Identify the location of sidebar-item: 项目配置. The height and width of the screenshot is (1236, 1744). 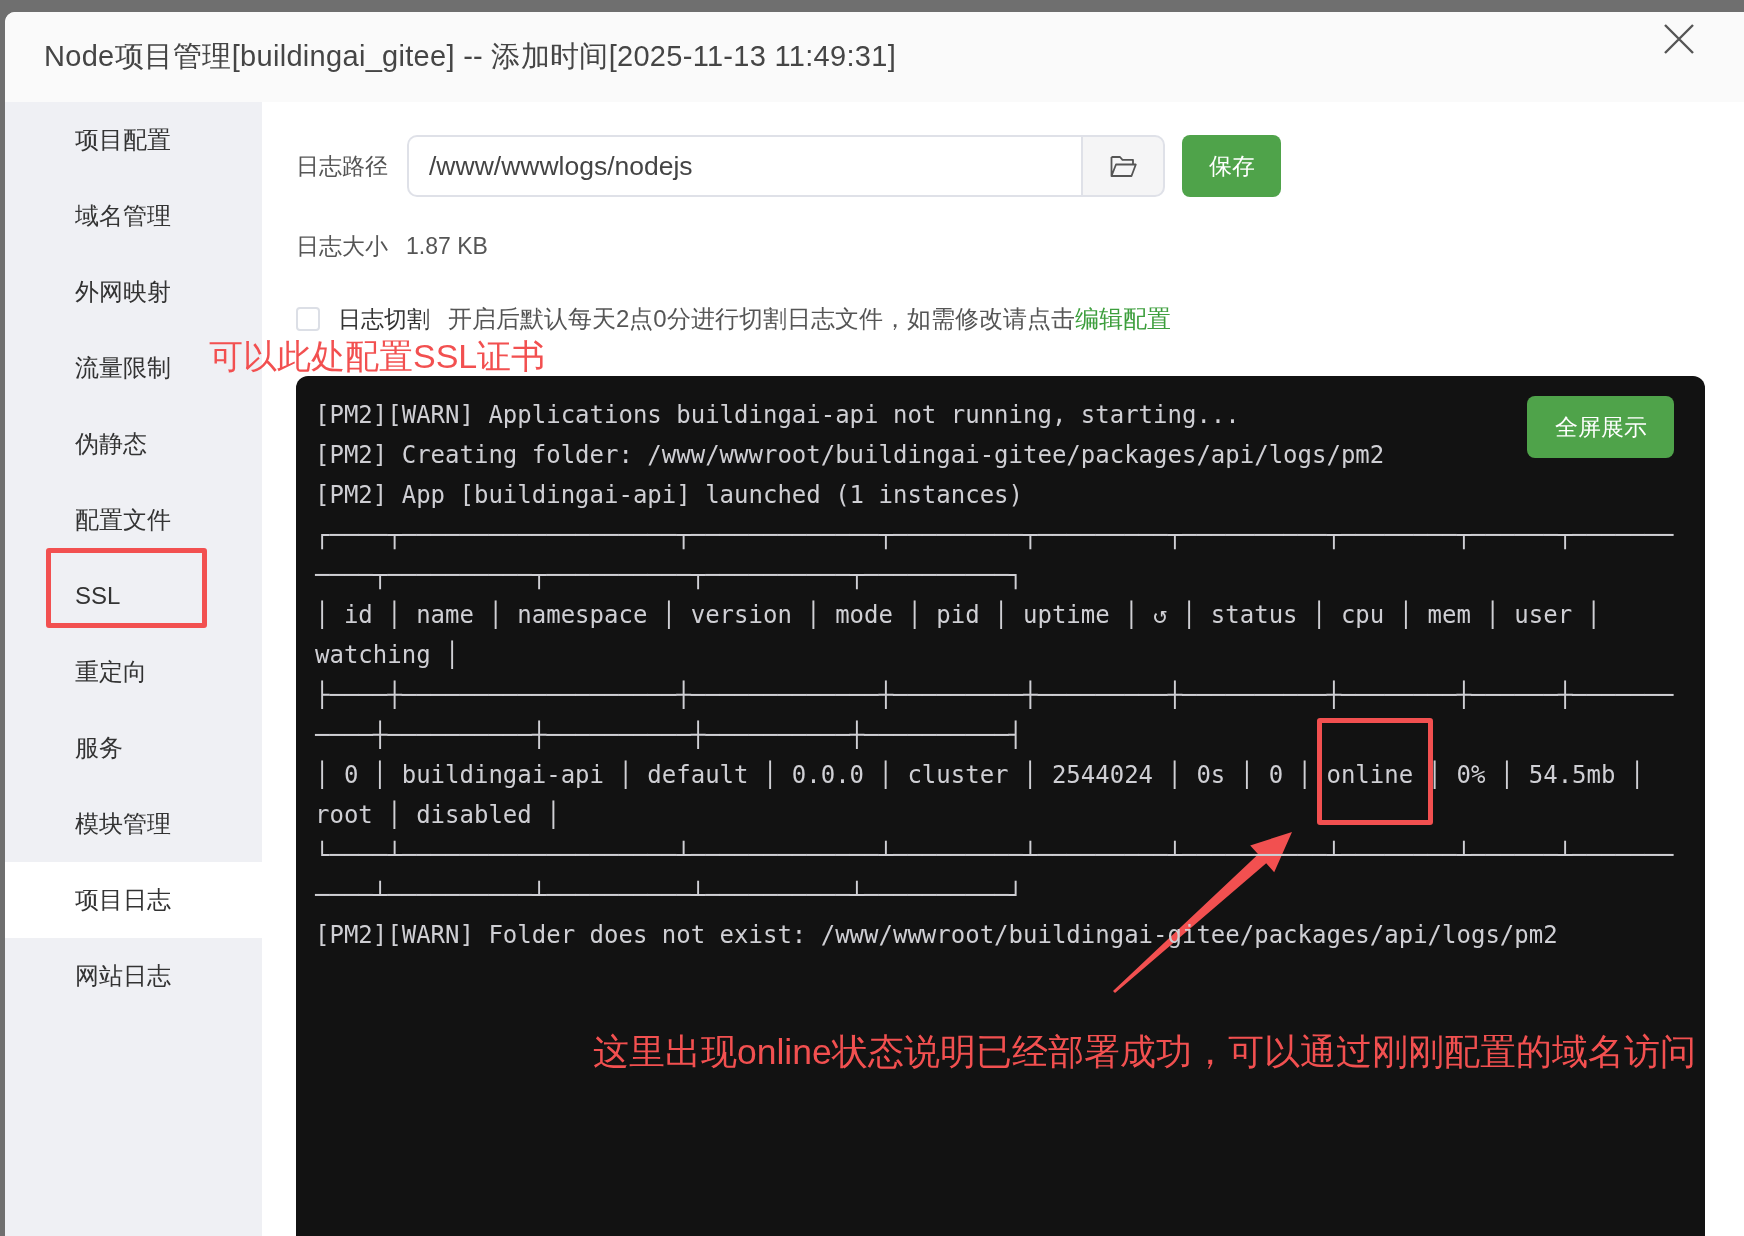
(96, 140).